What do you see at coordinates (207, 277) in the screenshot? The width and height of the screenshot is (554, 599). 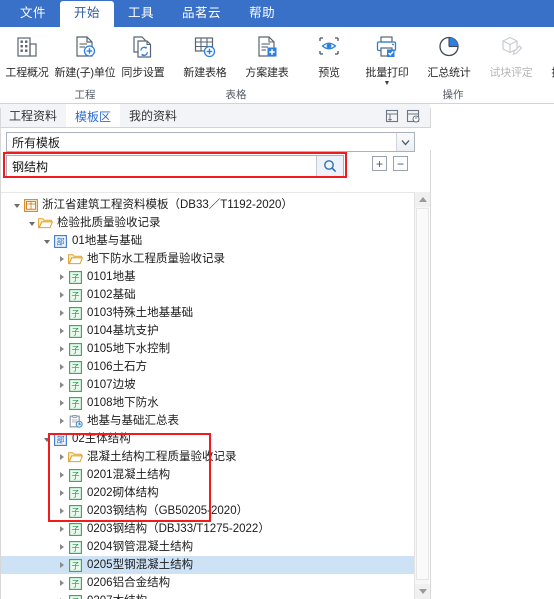 I see `tree-row: 子 0101地基` at bounding box center [207, 277].